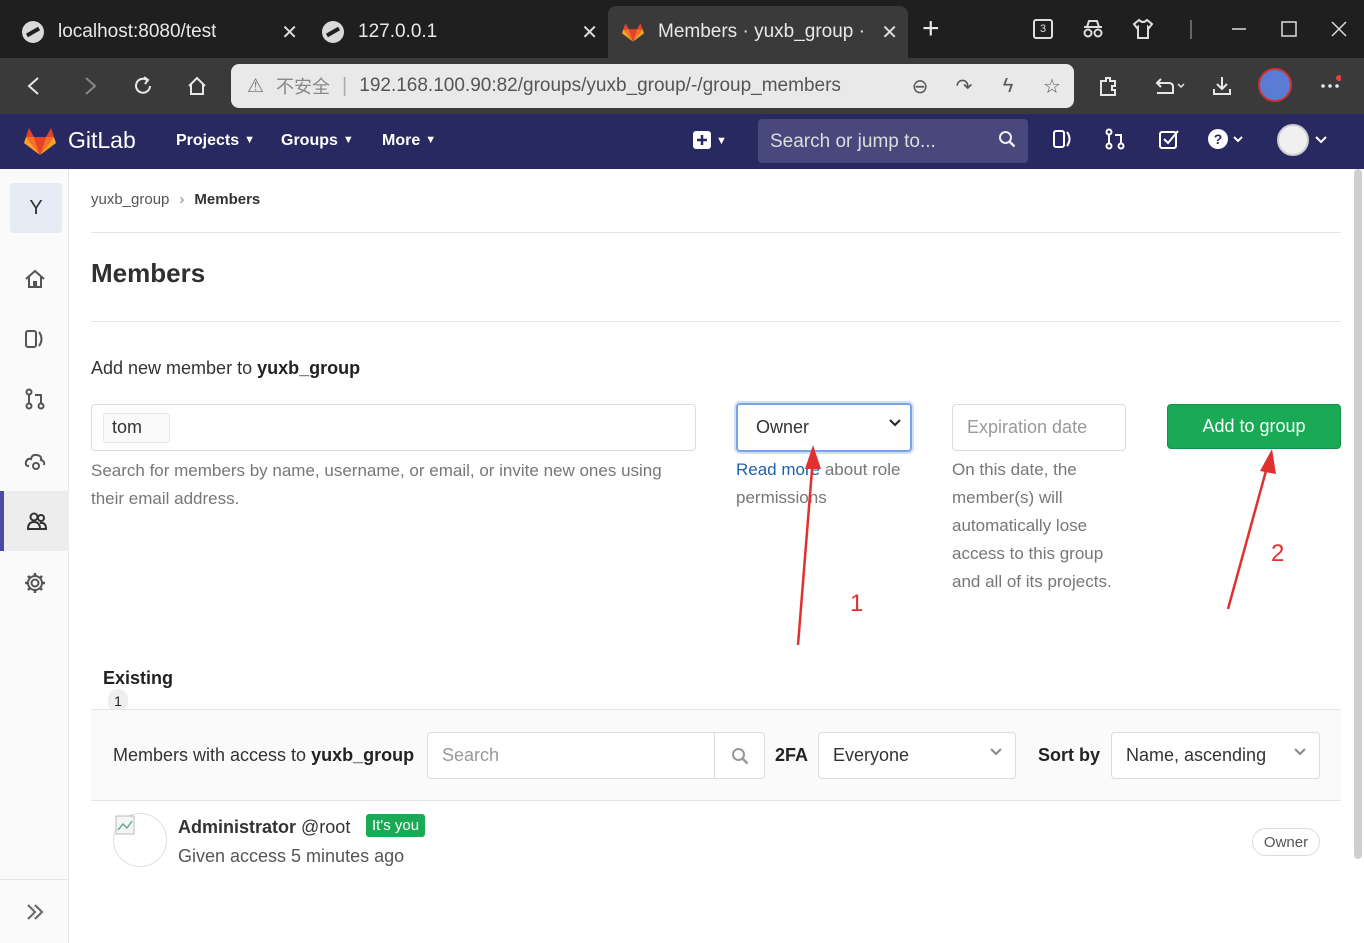  What do you see at coordinates (1063, 142) in the screenshot?
I see `issues-icon` at bounding box center [1063, 142].